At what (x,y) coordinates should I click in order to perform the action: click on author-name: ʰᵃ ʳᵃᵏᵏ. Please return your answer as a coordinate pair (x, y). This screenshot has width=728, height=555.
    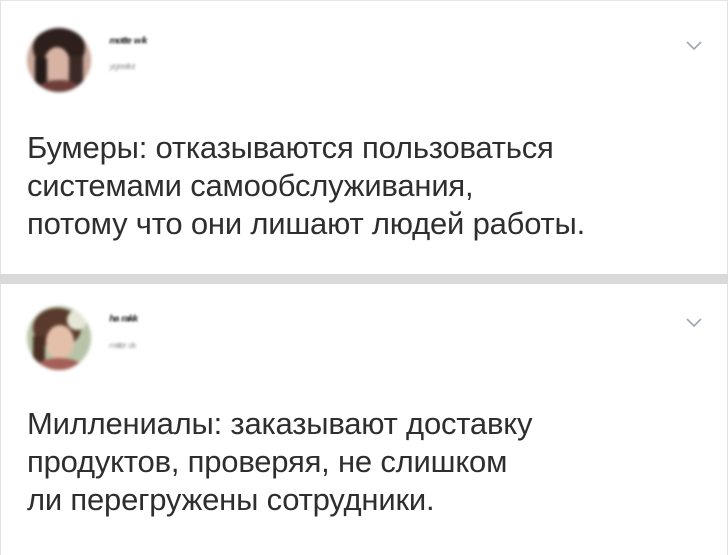
    Looking at the image, I should click on (123, 320).